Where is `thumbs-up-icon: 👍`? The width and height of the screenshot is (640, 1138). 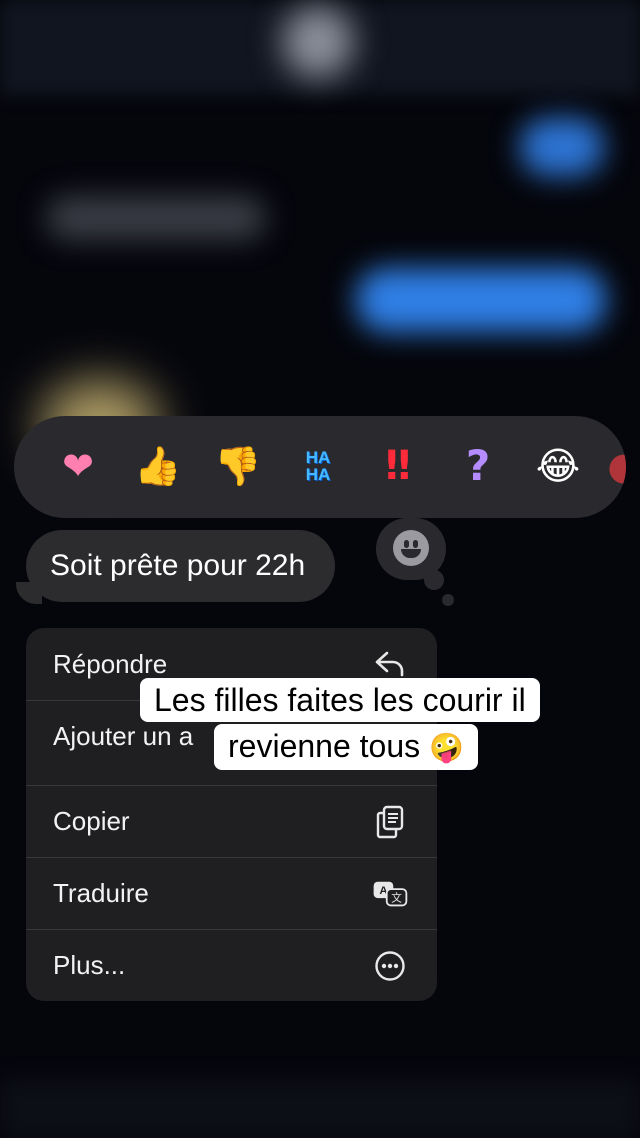 thumbs-up-icon: 👍 is located at coordinates (158, 466).